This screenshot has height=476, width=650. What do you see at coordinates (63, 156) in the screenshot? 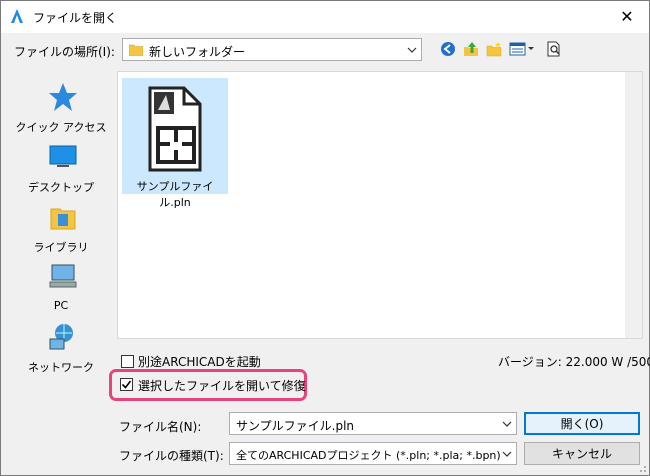
I see `desktop-icon` at bounding box center [63, 156].